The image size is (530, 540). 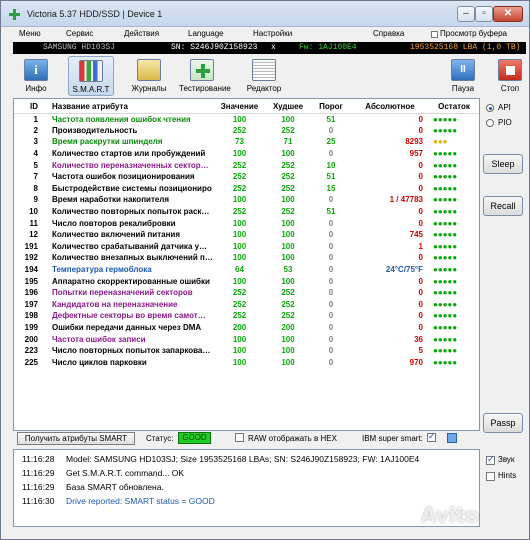 What do you see at coordinates (440, 142) in the screenshot?
I see `attr-rest: ●●●` at bounding box center [440, 142].